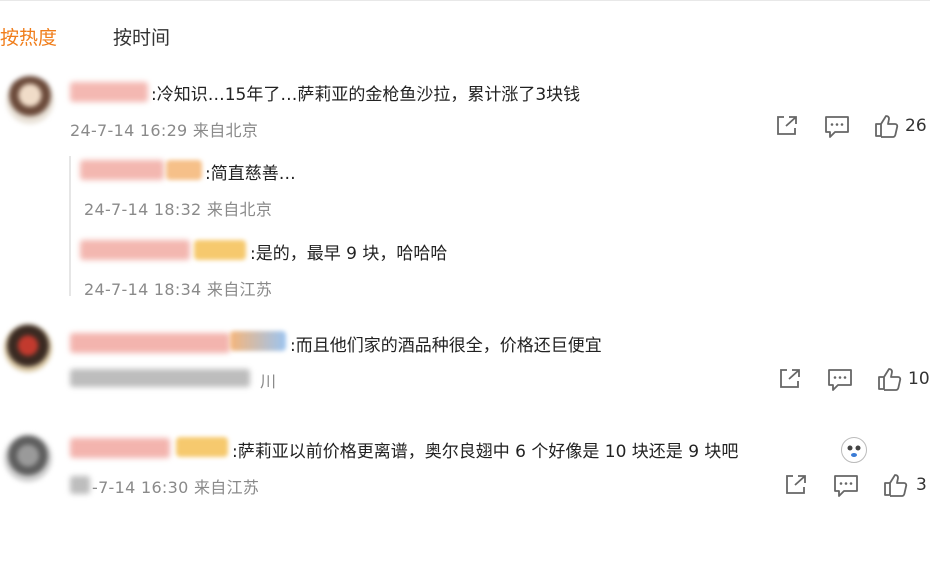 This screenshot has height=566, width=930. Describe the element at coordinates (916, 126) in the screenshot. I see `like-count: 26` at that location.